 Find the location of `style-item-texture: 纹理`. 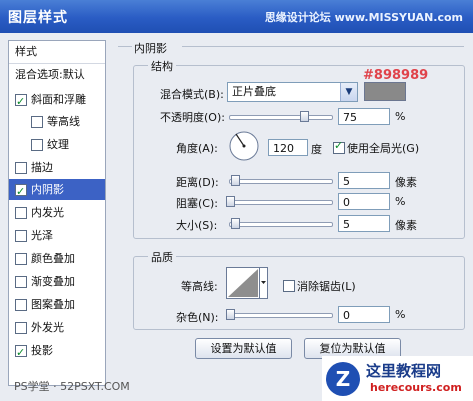

style-item-texture: 纹理 is located at coordinates (57, 144).